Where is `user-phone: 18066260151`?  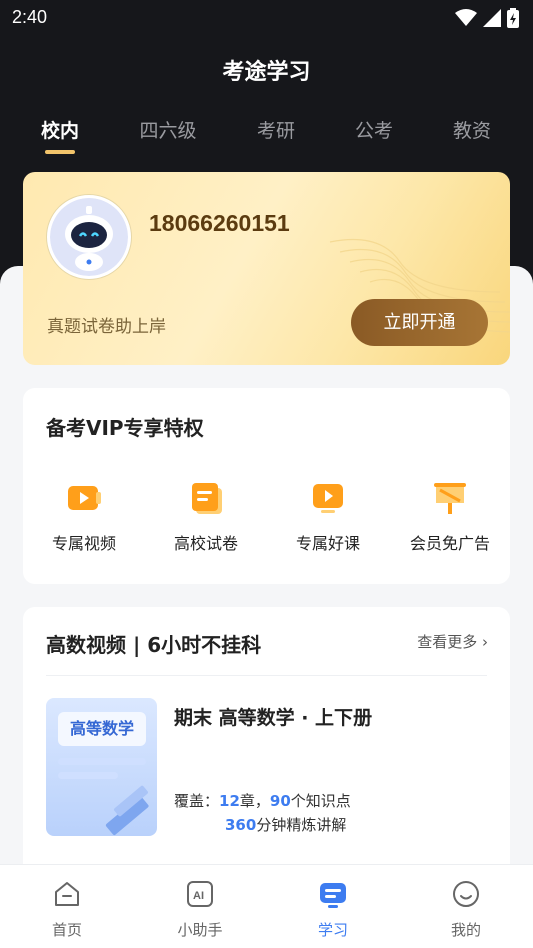
user-phone: 18066260151 is located at coordinates (219, 223).